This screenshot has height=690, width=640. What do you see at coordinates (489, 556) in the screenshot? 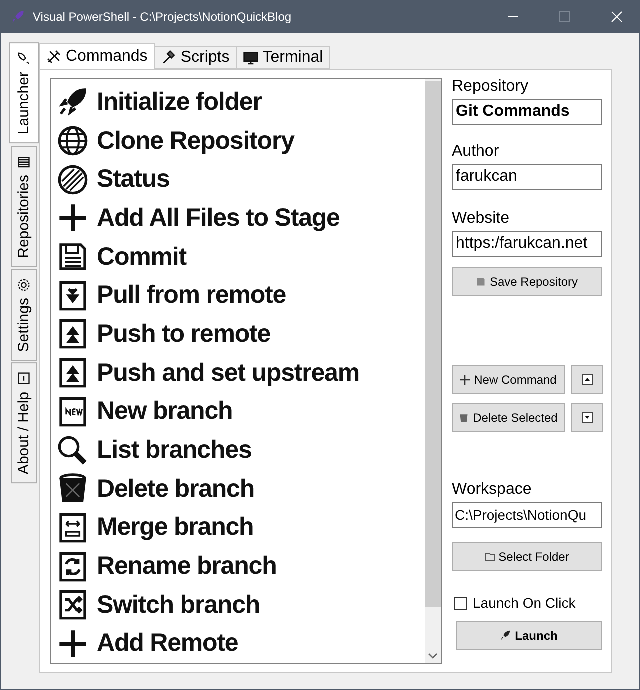
I see `folder-icon` at bounding box center [489, 556].